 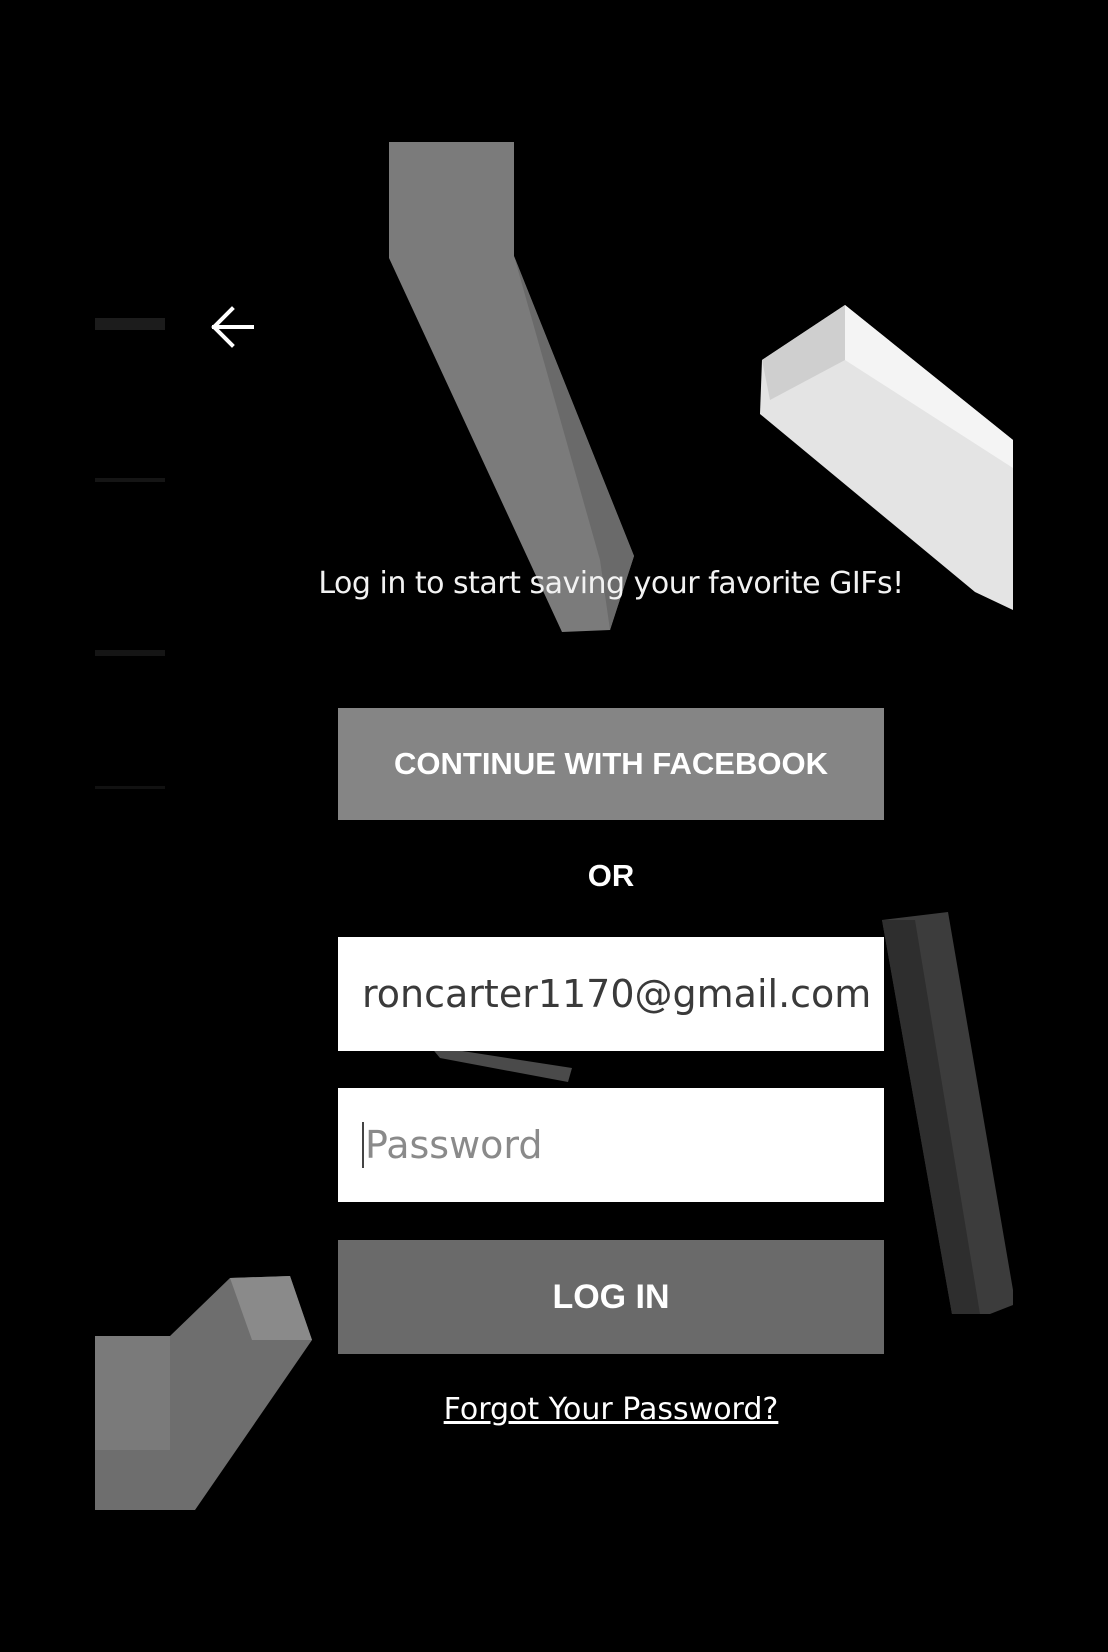 I want to click on password-field: Password, so click(x=611, y=1145).